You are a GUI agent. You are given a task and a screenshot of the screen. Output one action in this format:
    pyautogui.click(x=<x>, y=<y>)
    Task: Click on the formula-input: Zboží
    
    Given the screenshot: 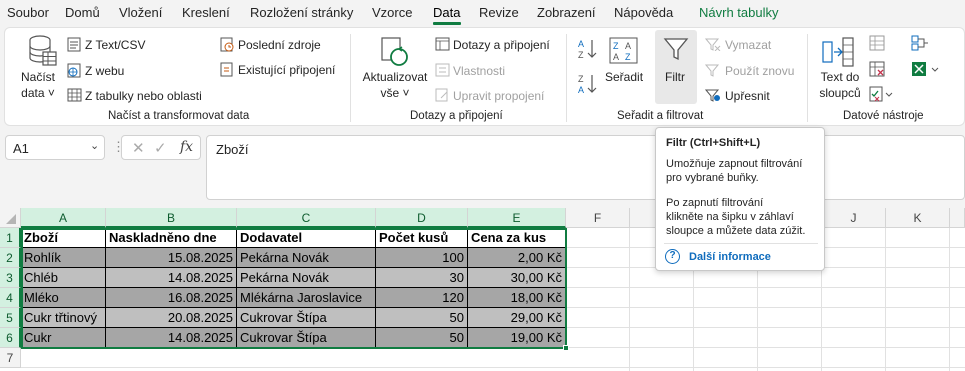 What is the action you would take?
    pyautogui.click(x=585, y=167)
    